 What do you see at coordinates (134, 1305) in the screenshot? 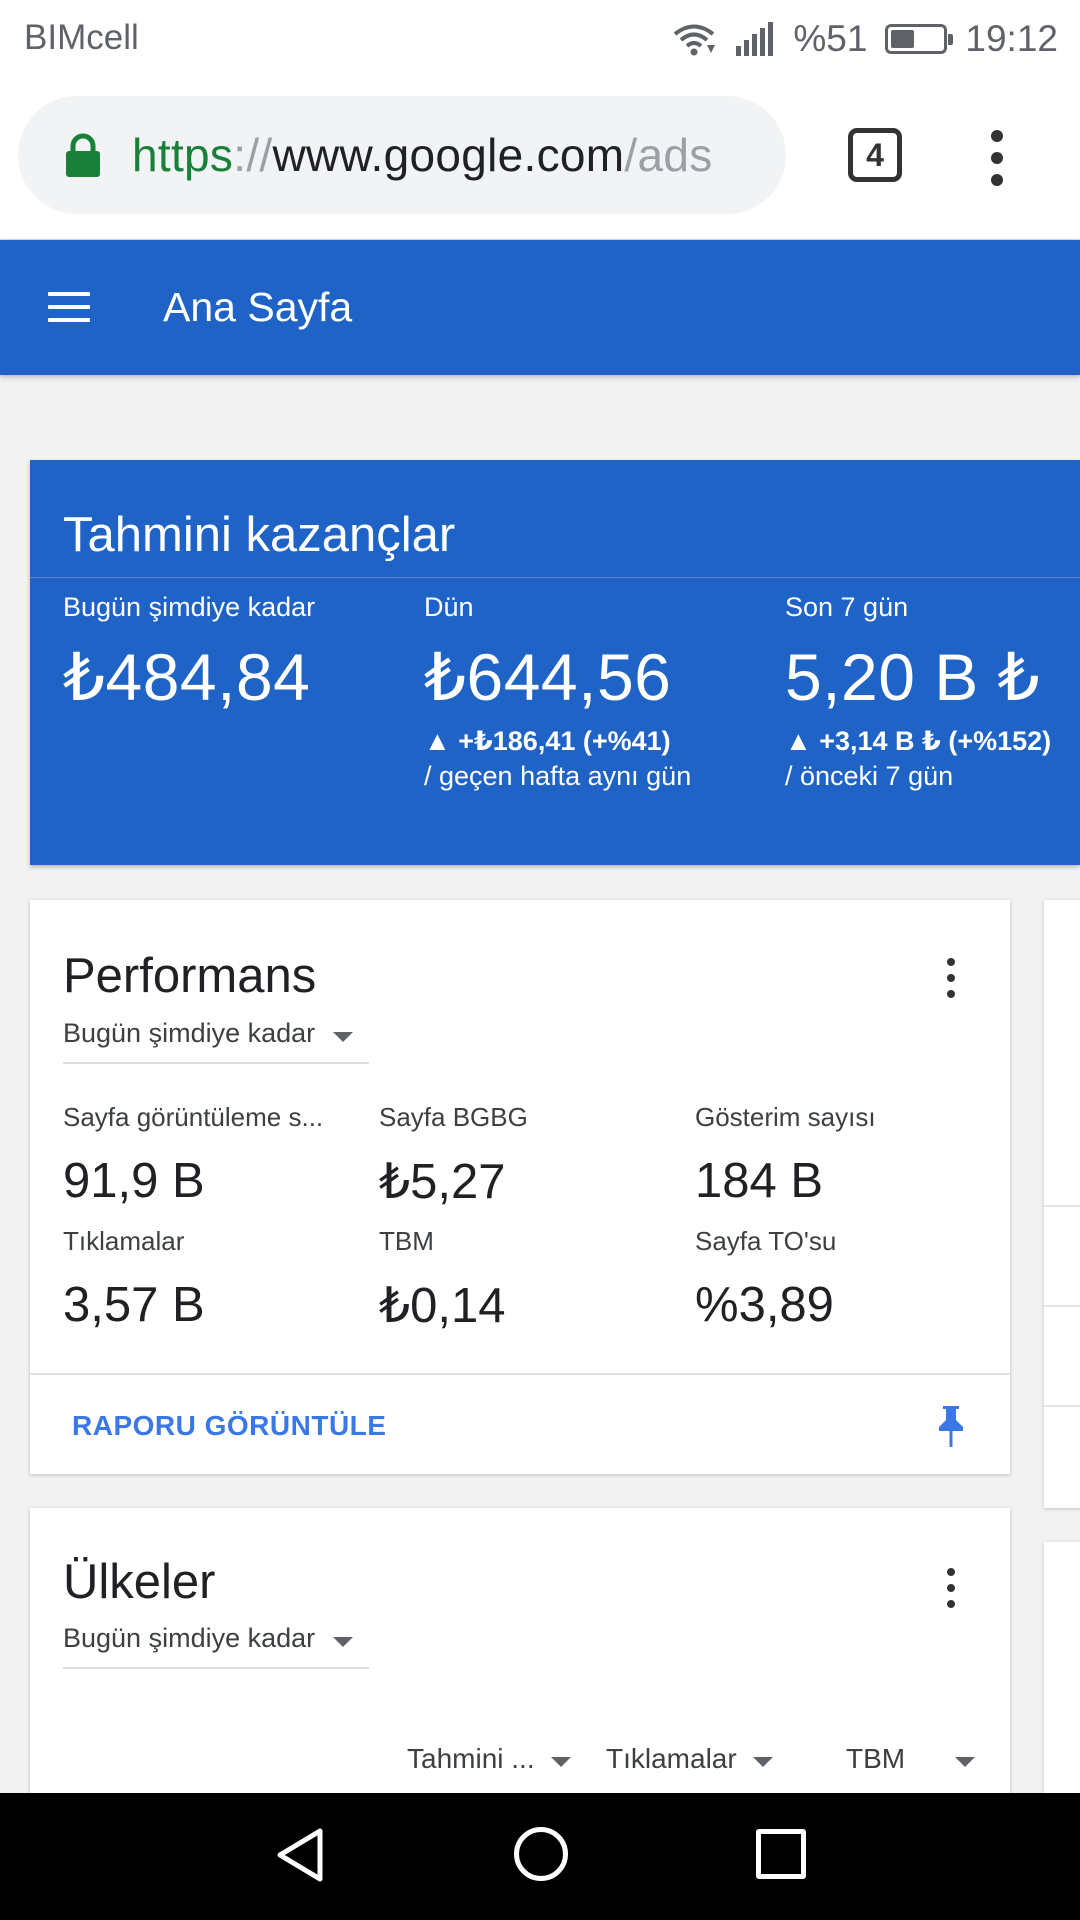
I see `metric-value: 3,57 B` at bounding box center [134, 1305].